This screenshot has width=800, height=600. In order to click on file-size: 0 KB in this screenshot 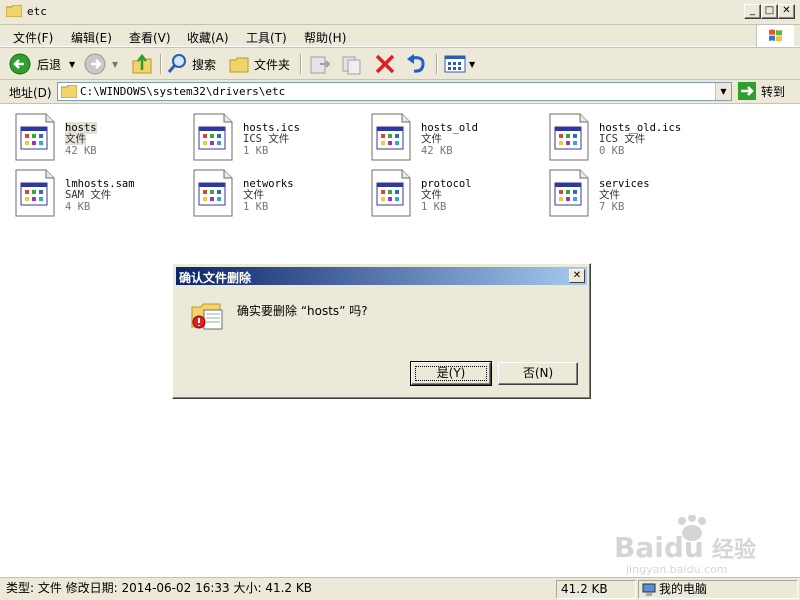, I will do `click(612, 151)`.